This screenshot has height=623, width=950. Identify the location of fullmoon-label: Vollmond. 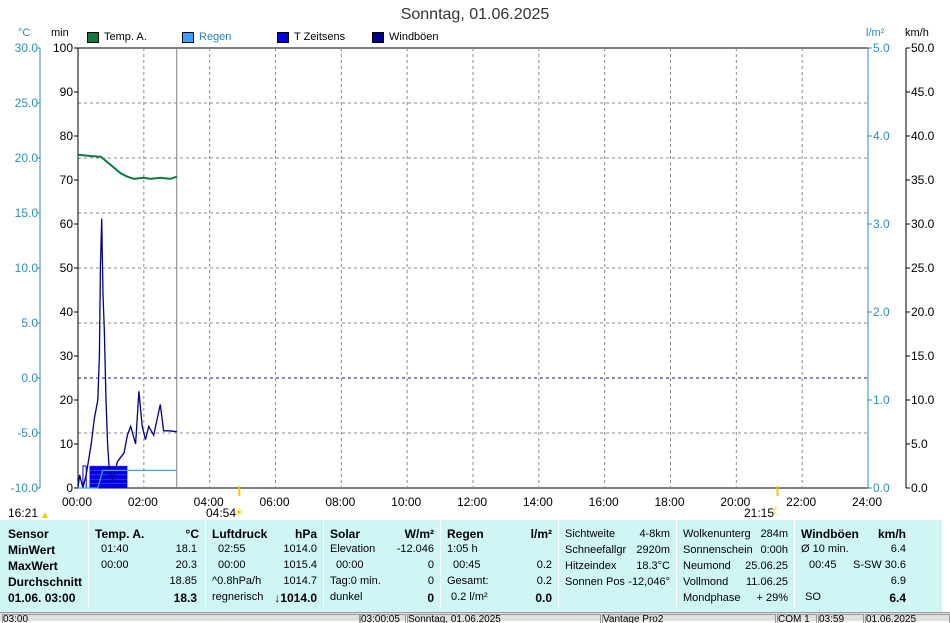
(706, 582).